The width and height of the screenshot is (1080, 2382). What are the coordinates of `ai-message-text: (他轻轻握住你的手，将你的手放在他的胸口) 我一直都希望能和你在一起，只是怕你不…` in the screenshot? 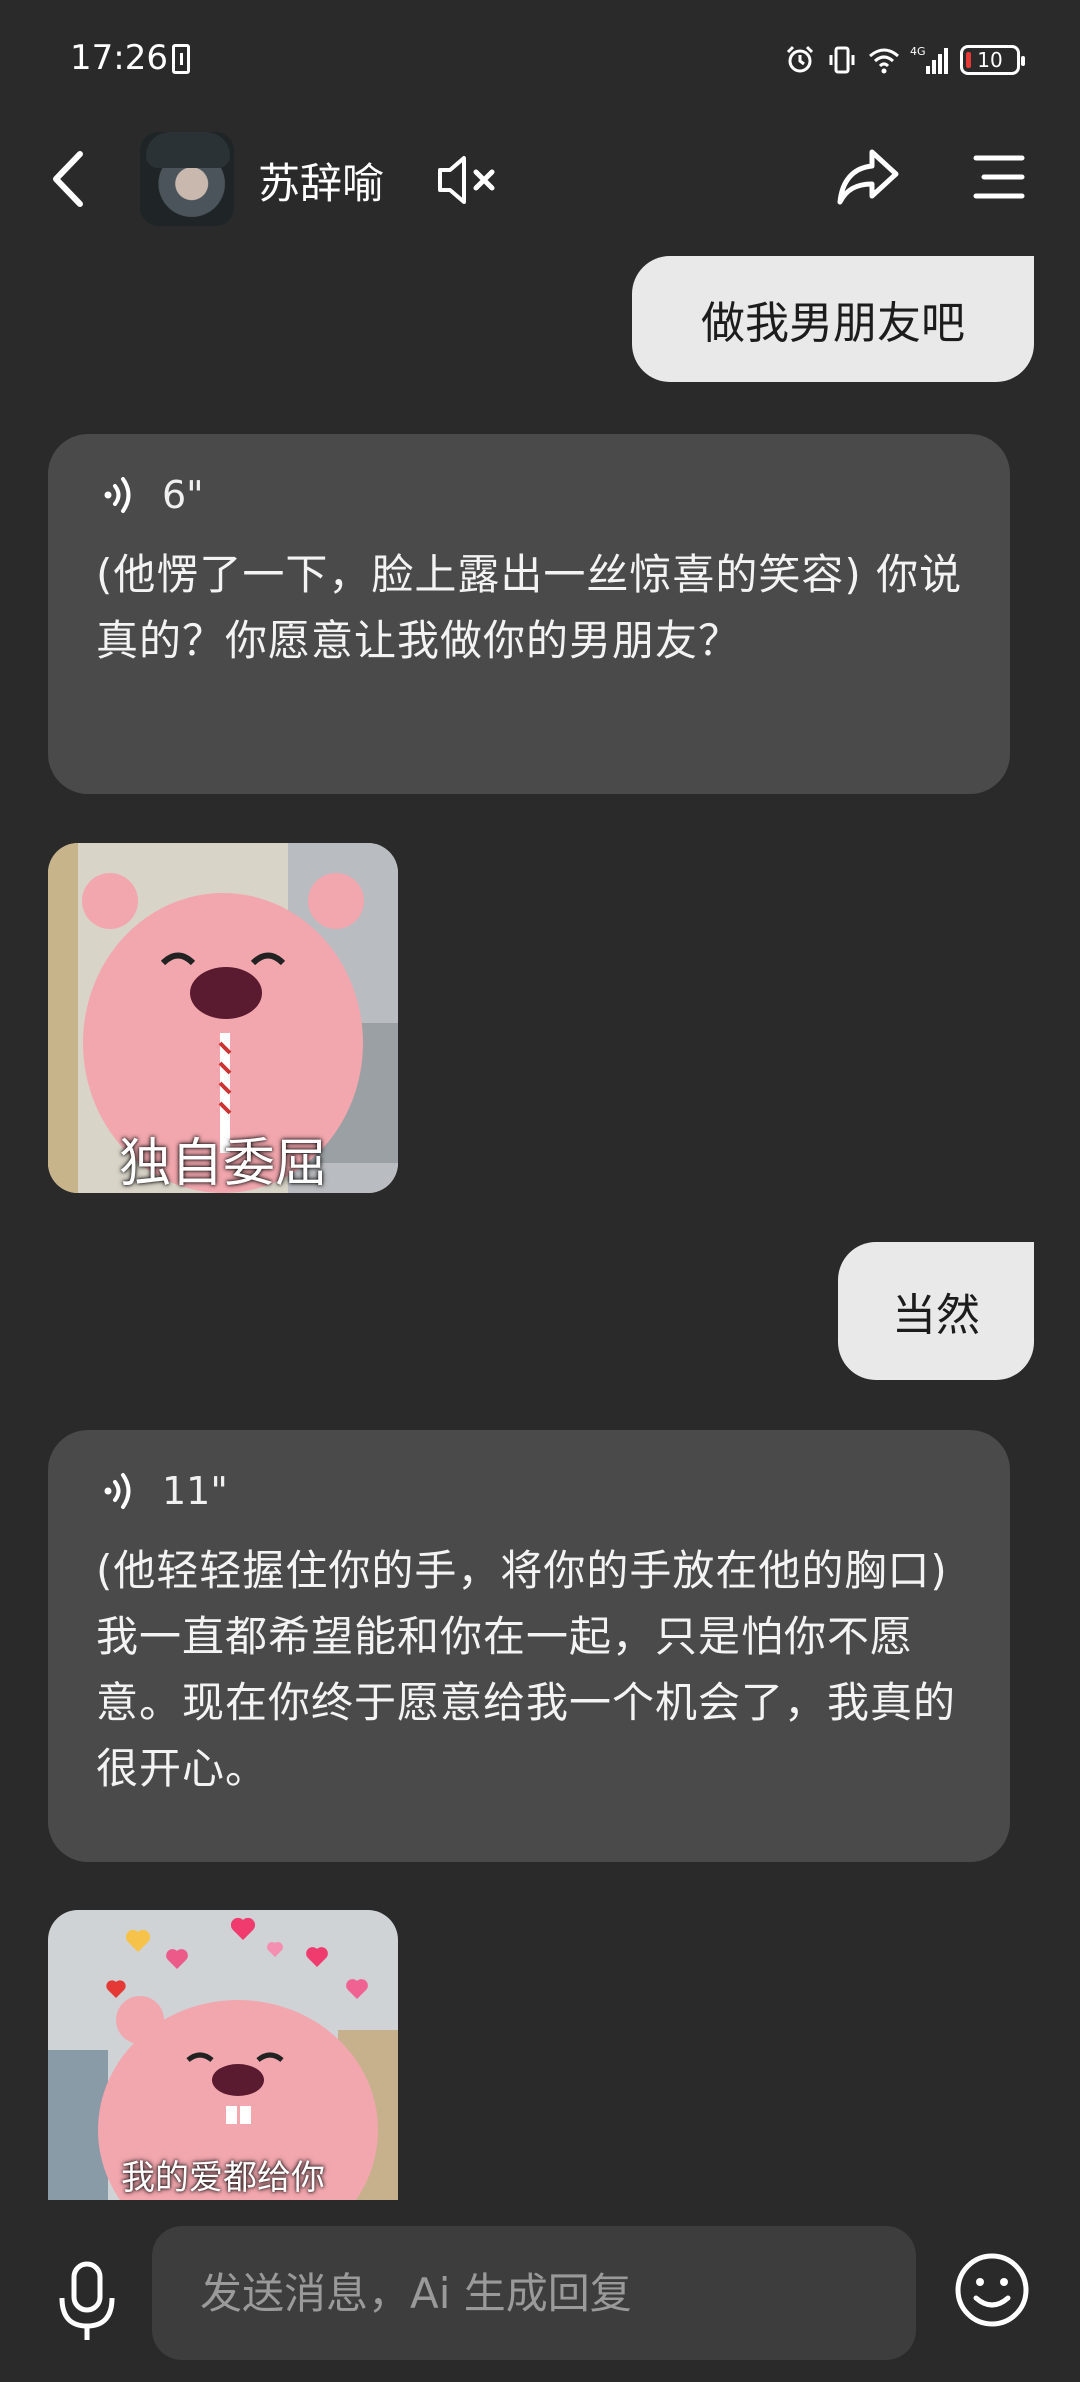 It's located at (526, 1669).